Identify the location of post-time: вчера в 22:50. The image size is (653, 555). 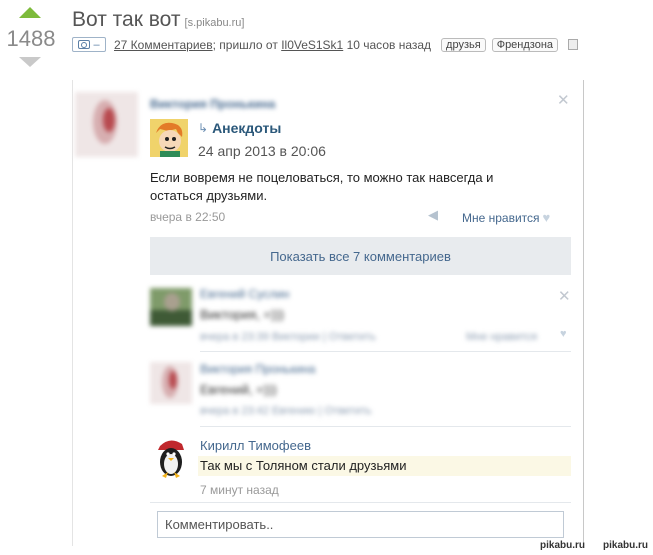
(187, 217).